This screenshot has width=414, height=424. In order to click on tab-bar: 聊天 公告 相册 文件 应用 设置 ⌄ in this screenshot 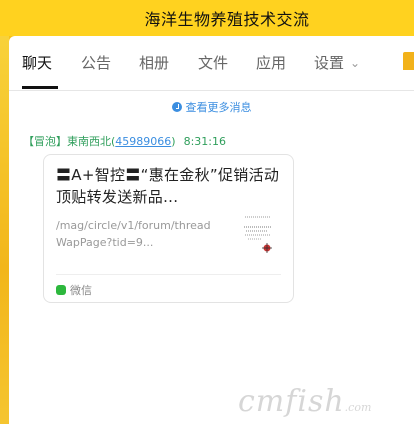, I will do `click(211, 63)`.